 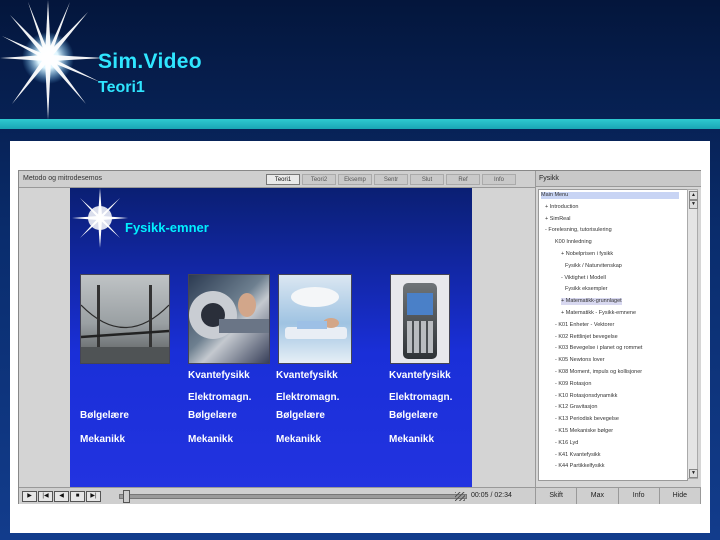 What do you see at coordinates (586, 337) in the screenshot?
I see `topic-list-item: - K02 Rettlinjet bevegelse` at bounding box center [586, 337].